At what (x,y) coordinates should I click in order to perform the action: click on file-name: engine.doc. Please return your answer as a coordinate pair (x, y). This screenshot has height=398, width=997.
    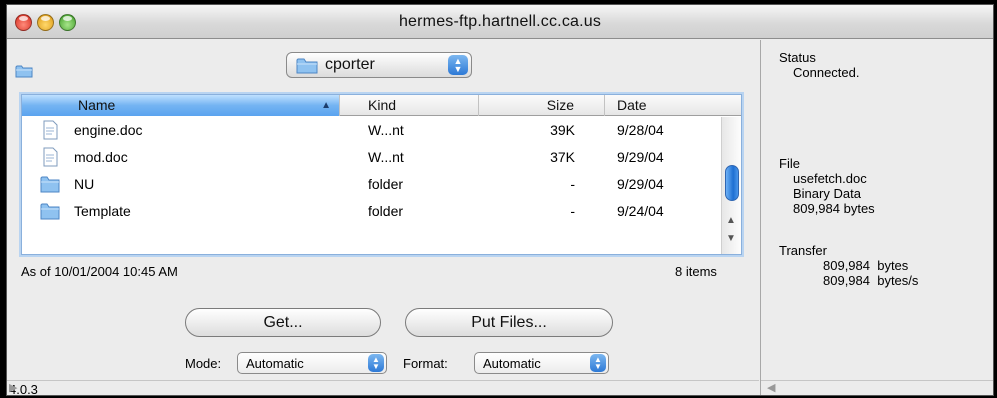
    Looking at the image, I should click on (108, 130).